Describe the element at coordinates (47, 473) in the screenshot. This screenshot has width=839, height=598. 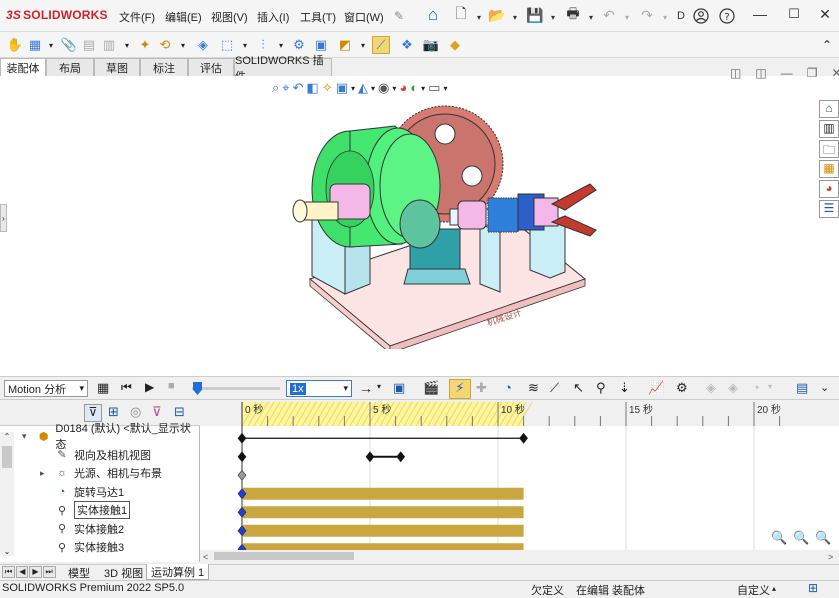
I see `expander-icon: ▸` at that location.